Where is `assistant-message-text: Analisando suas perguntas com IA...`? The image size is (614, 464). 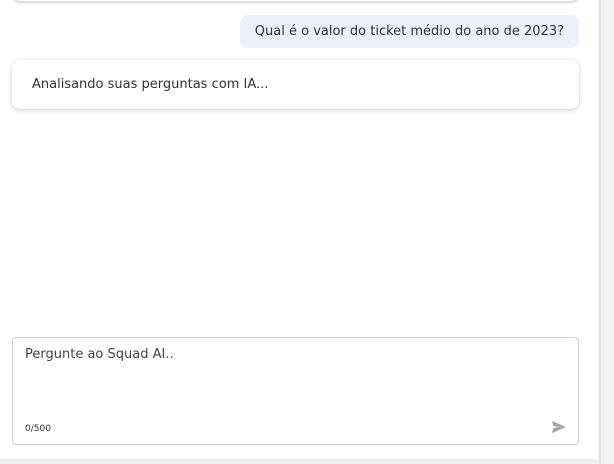
assistant-message-text: Analisando suas perguntas com IA... is located at coordinates (150, 84).